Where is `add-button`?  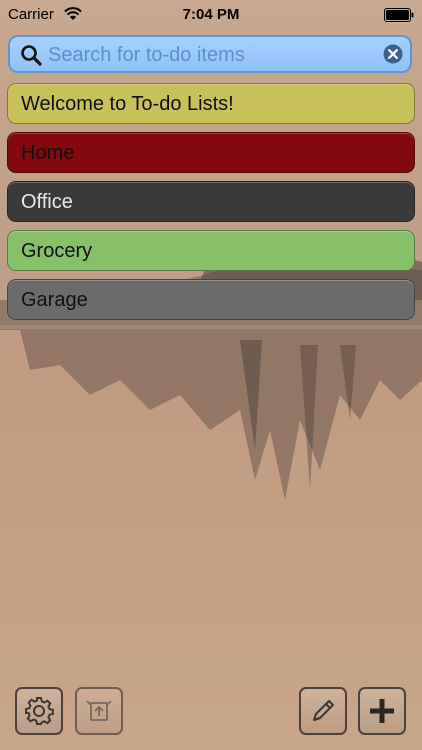
add-button is located at coordinates (382, 711).